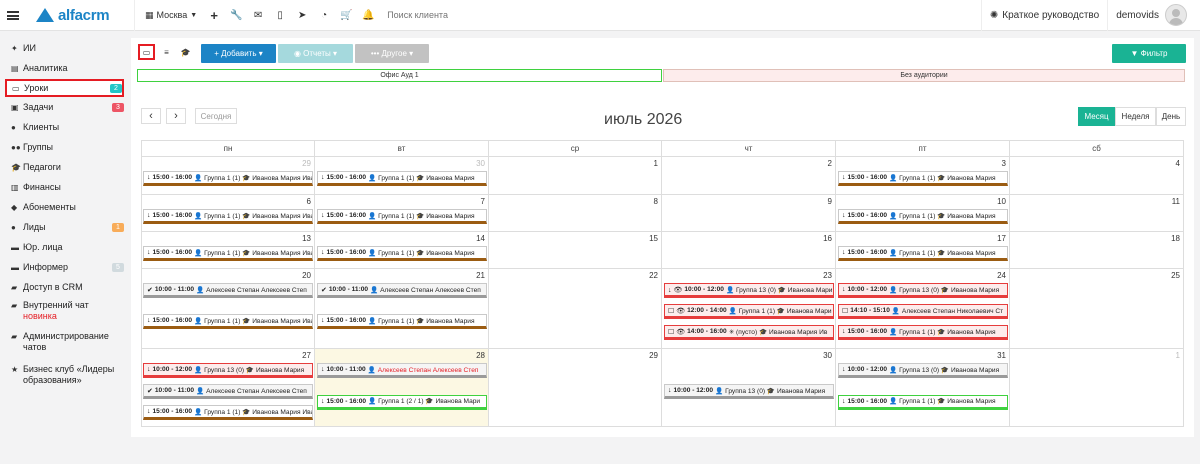 Image resolution: width=1200 pixels, height=464 pixels. What do you see at coordinates (575, 388) in the screenshot?
I see `day-cell: 29` at bounding box center [575, 388].